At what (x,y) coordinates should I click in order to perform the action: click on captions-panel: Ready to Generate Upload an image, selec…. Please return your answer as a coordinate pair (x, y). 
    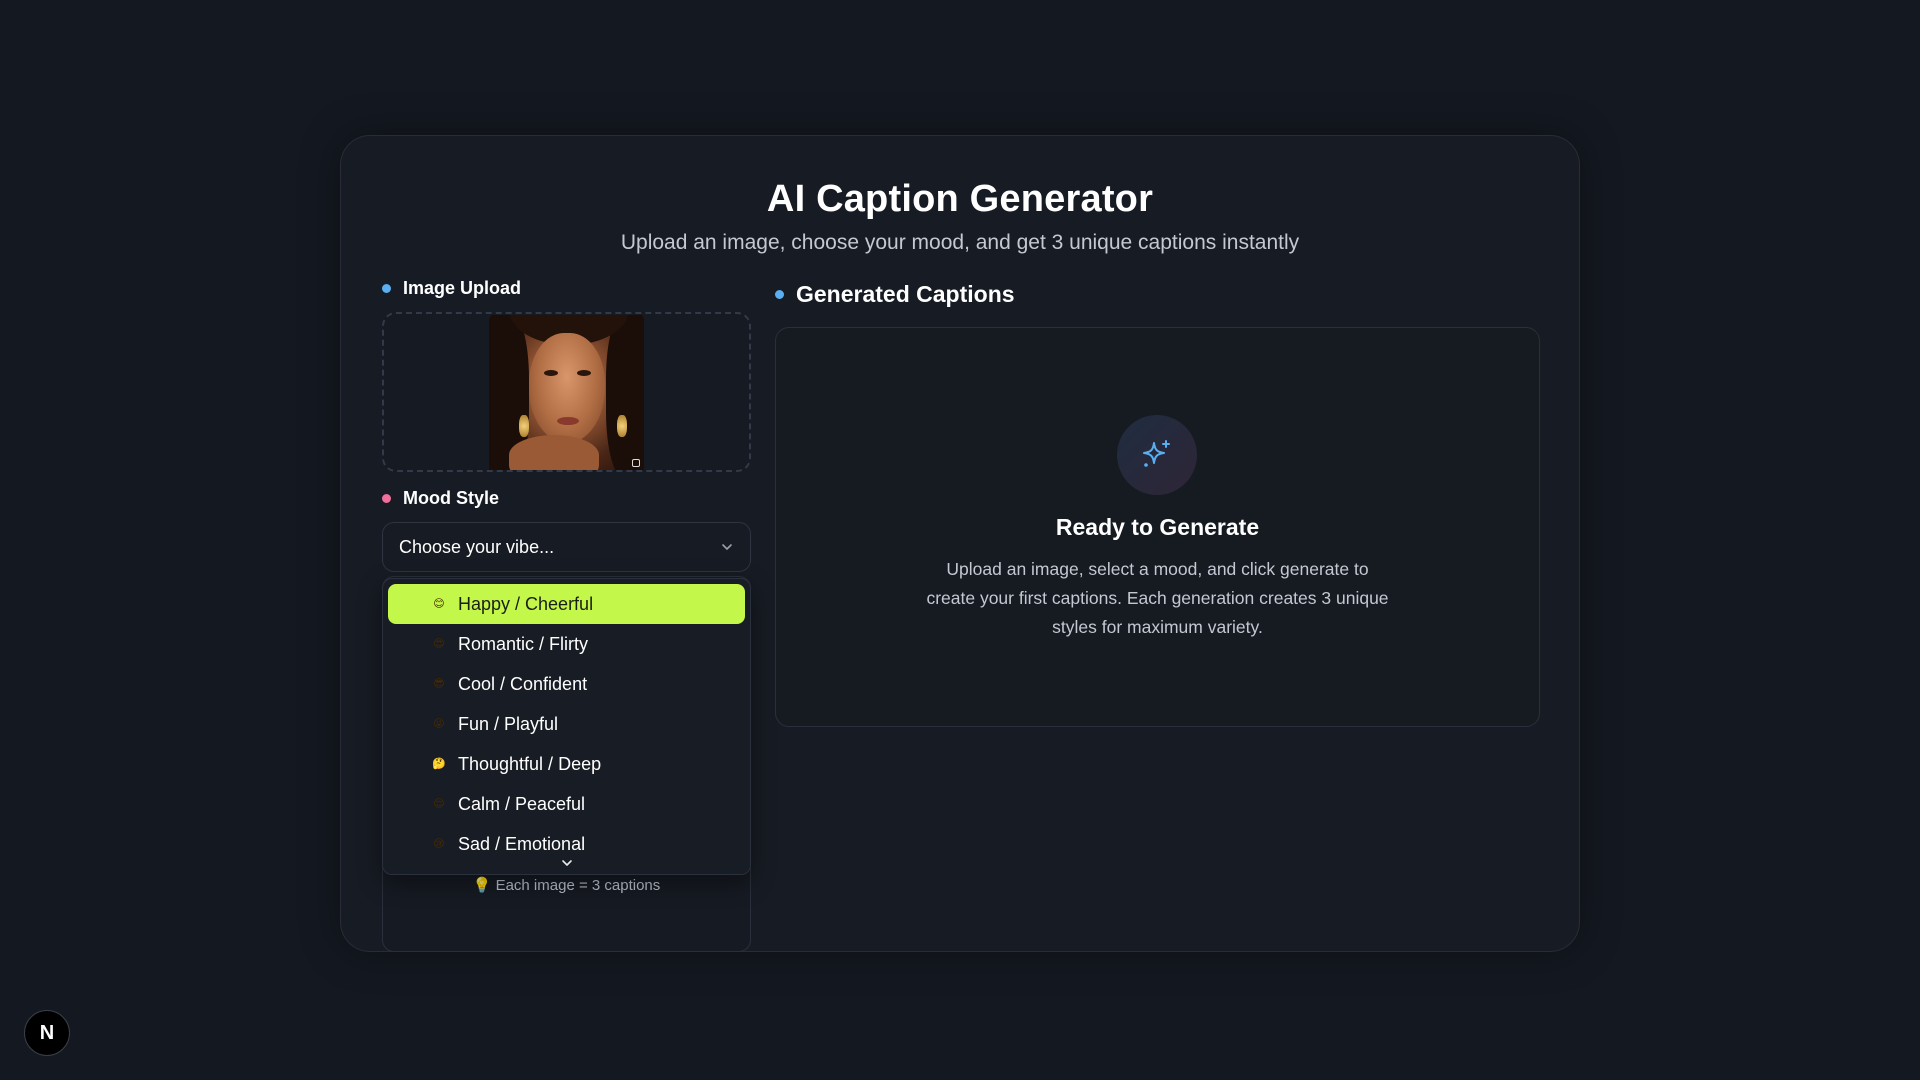
    Looking at the image, I should click on (1157, 527).